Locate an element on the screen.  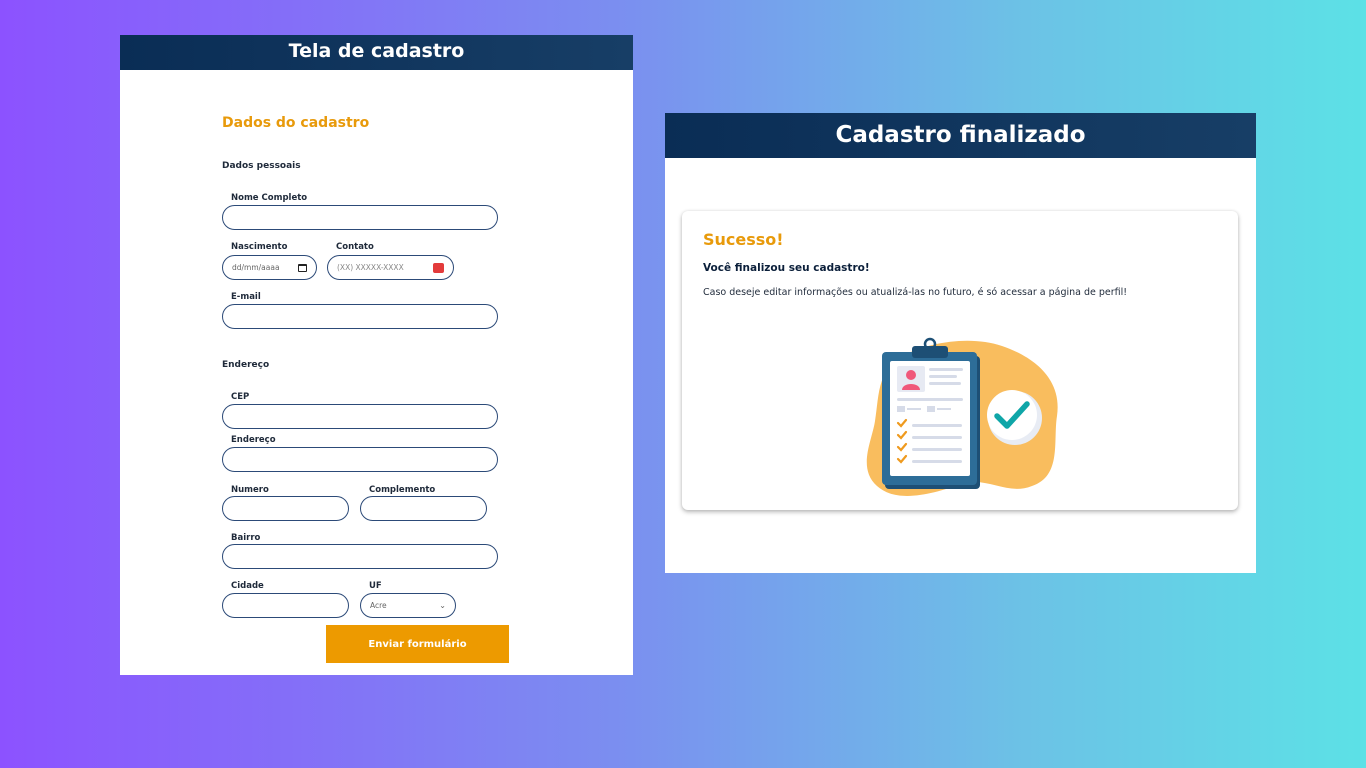
state-select: Acre ⌄ is located at coordinates (408, 605).